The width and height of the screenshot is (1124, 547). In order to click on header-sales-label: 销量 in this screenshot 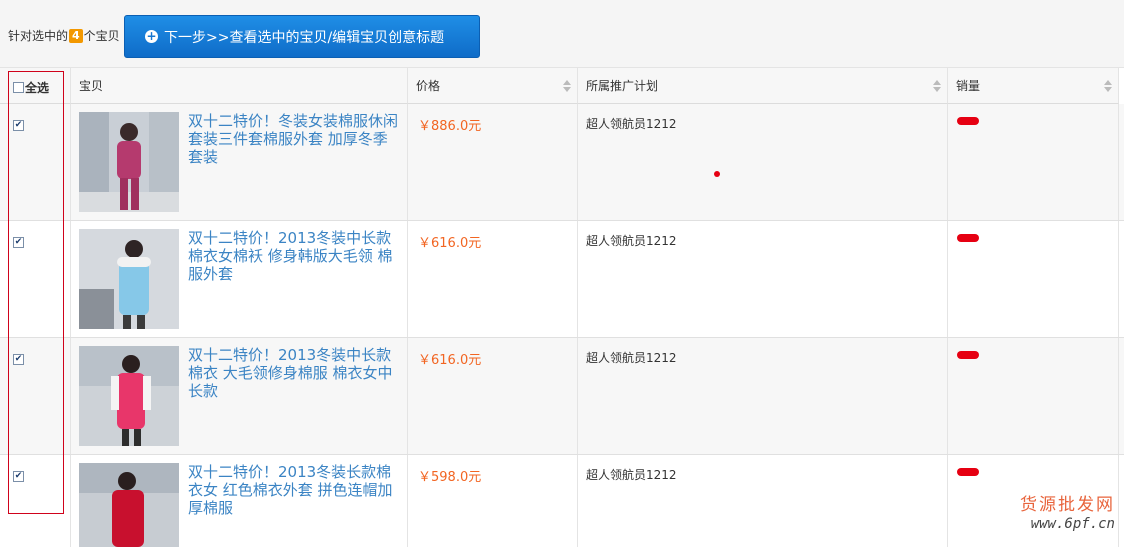, I will do `click(968, 86)`.